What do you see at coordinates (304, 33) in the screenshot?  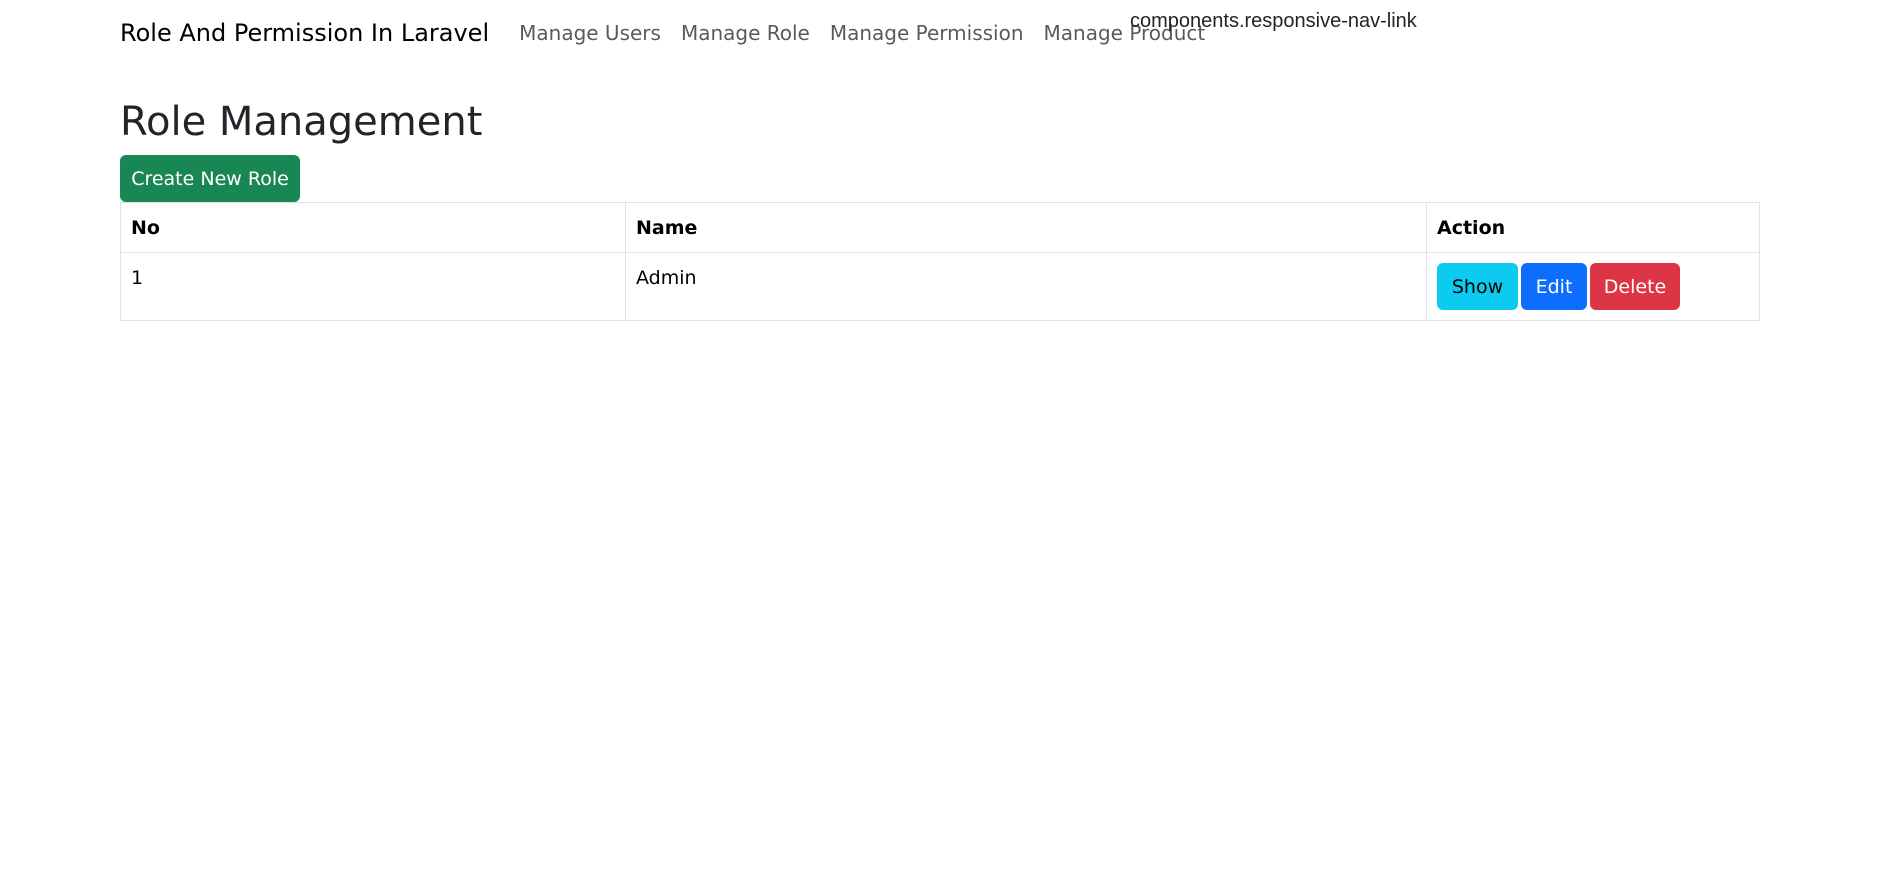 I see `navbar-brand: Role And Permission In Laravel` at bounding box center [304, 33].